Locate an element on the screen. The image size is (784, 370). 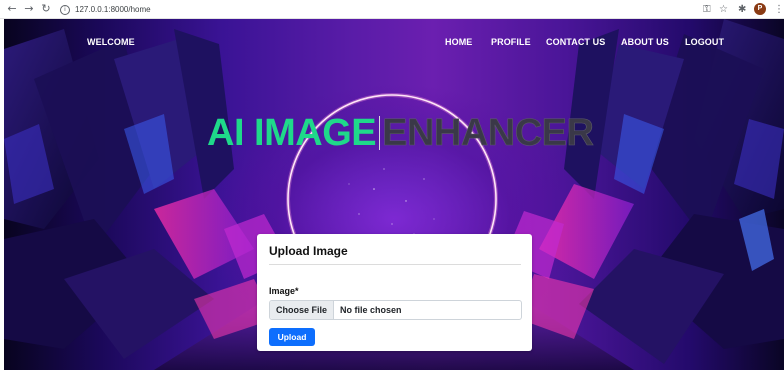
star-icon: ☆ is located at coordinates (723, 9).